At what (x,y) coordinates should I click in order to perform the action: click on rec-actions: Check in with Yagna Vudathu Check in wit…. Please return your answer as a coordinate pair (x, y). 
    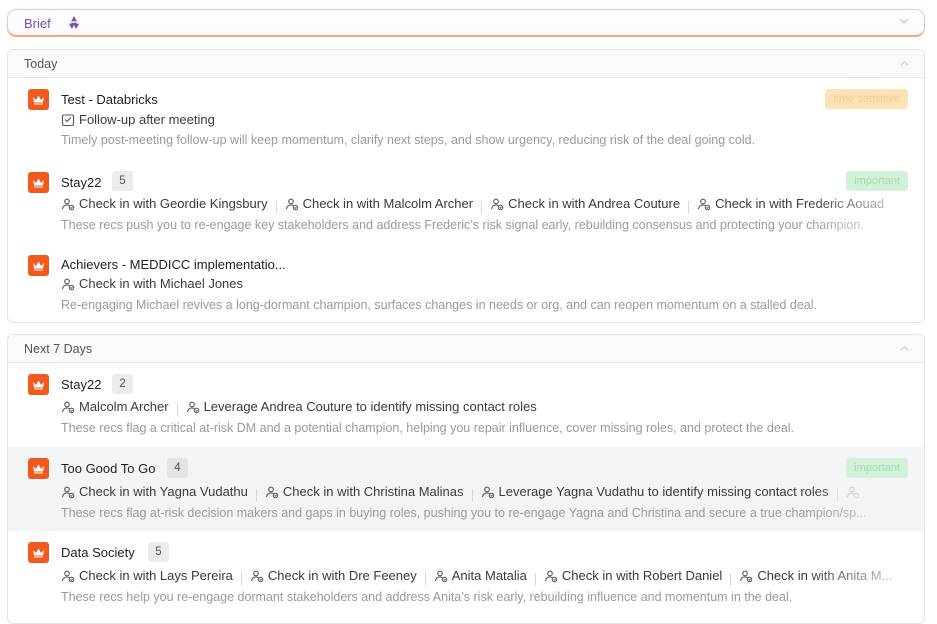
    Looking at the image, I should click on (492, 493).